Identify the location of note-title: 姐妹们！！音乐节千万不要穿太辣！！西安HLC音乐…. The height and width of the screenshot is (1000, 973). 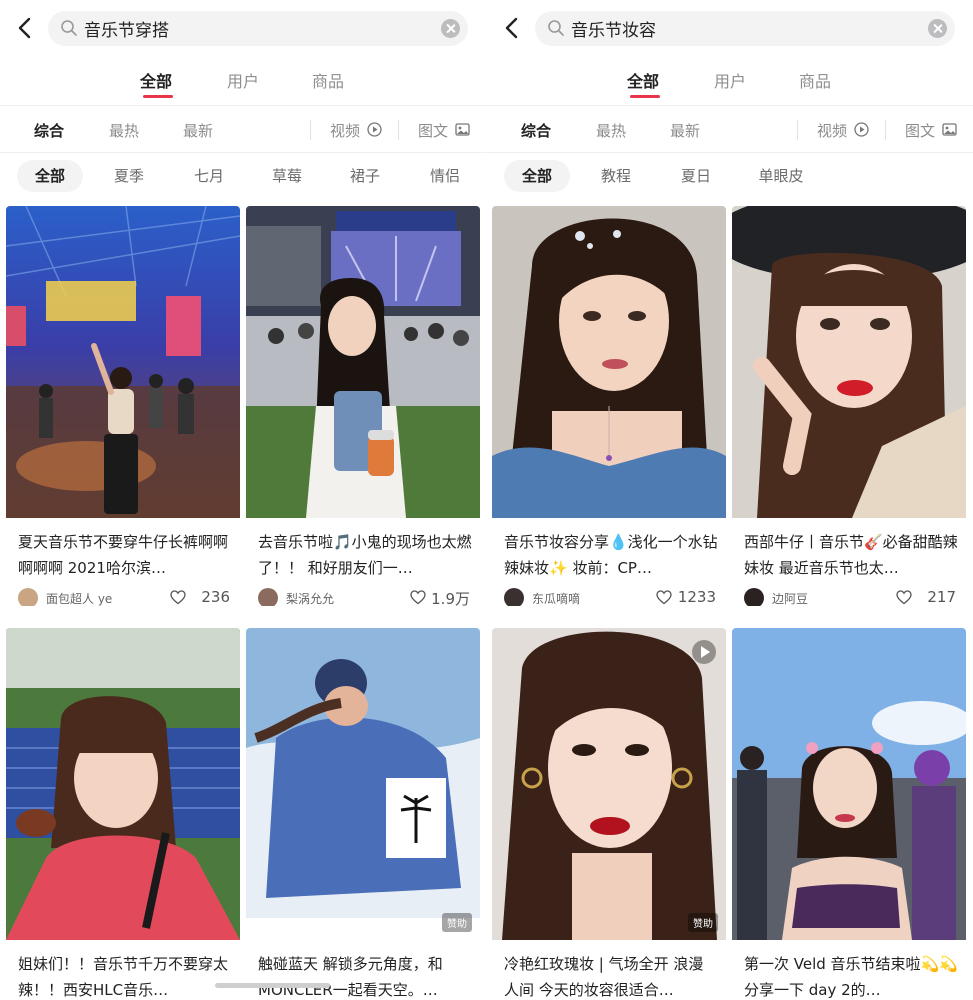
(123, 977).